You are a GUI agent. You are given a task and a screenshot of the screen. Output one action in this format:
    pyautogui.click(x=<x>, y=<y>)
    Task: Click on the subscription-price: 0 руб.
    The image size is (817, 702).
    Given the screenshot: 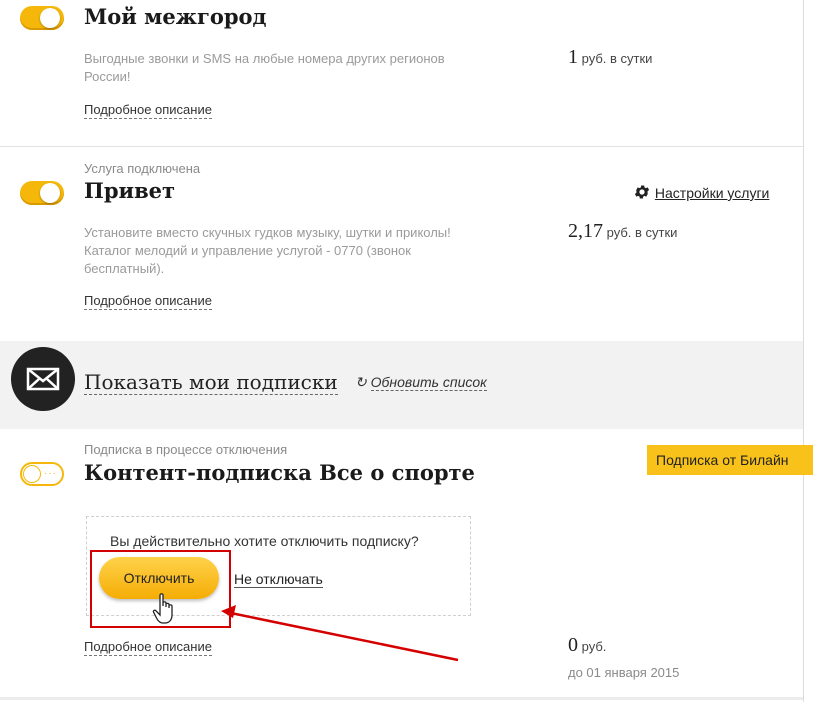 What is the action you would take?
    pyautogui.click(x=587, y=645)
    